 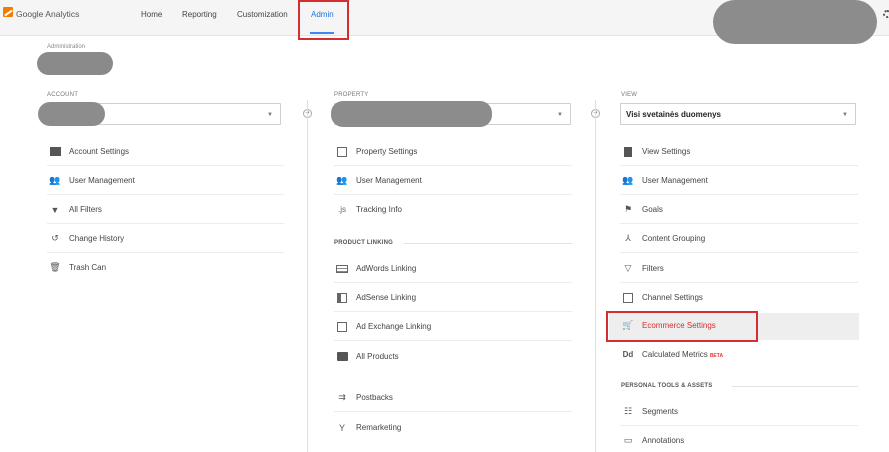 What do you see at coordinates (682, 326) in the screenshot?
I see `ecommerce-settings-annotation-box` at bounding box center [682, 326].